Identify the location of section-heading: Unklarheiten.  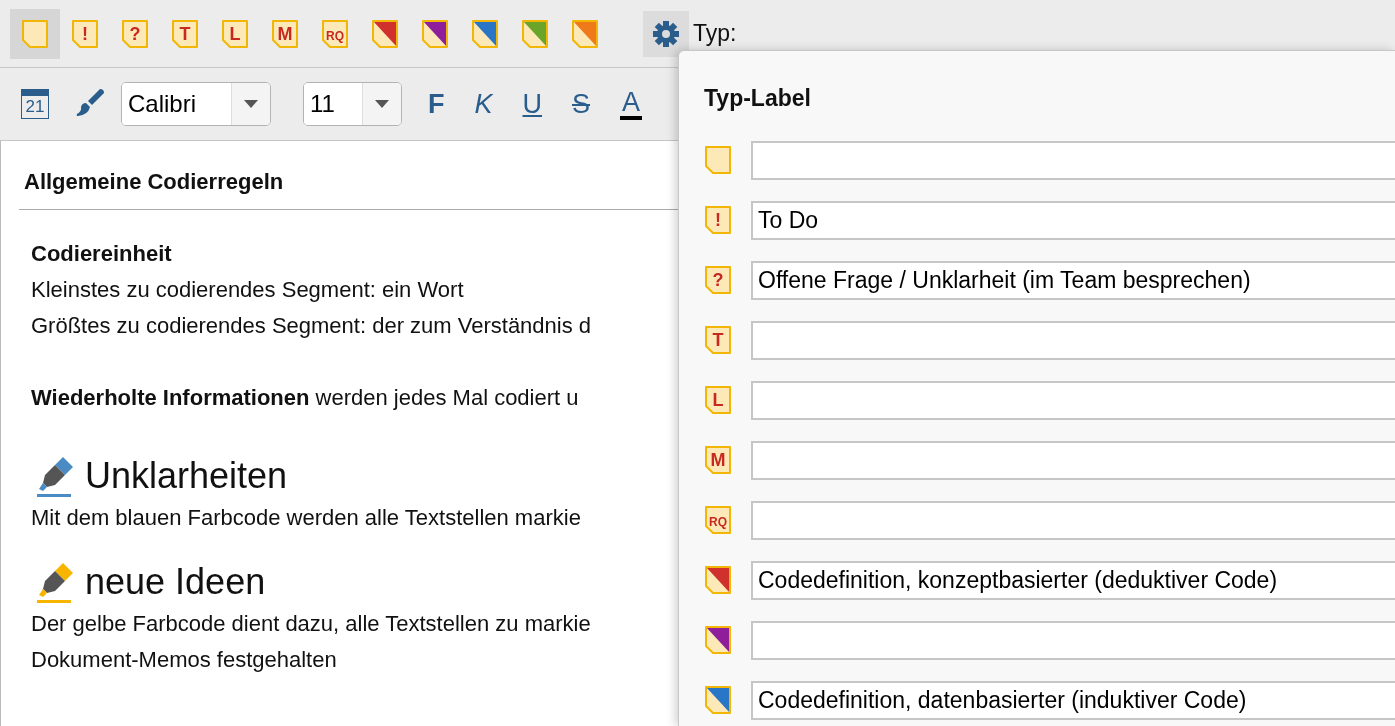
(186, 476).